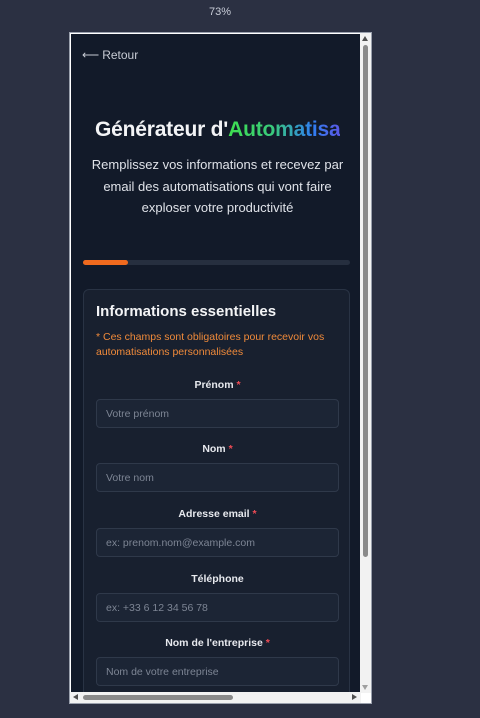 The height and width of the screenshot is (718, 480). I want to click on field-label-text: Nom de l'entreprise, so click(214, 643).